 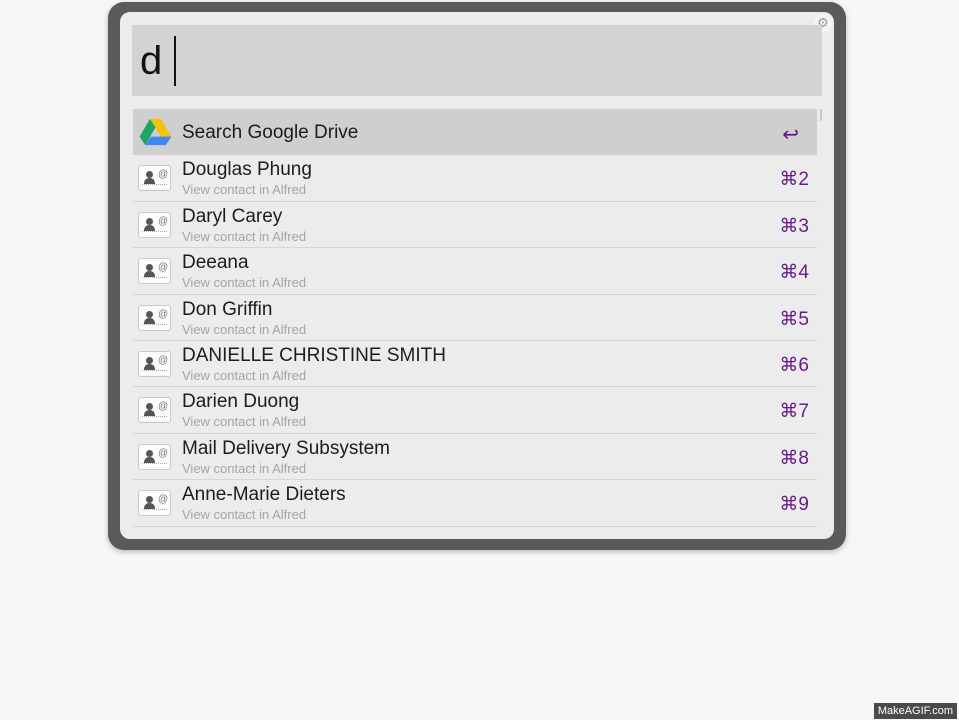 I want to click on result-title: Daryl Carey, so click(x=232, y=216).